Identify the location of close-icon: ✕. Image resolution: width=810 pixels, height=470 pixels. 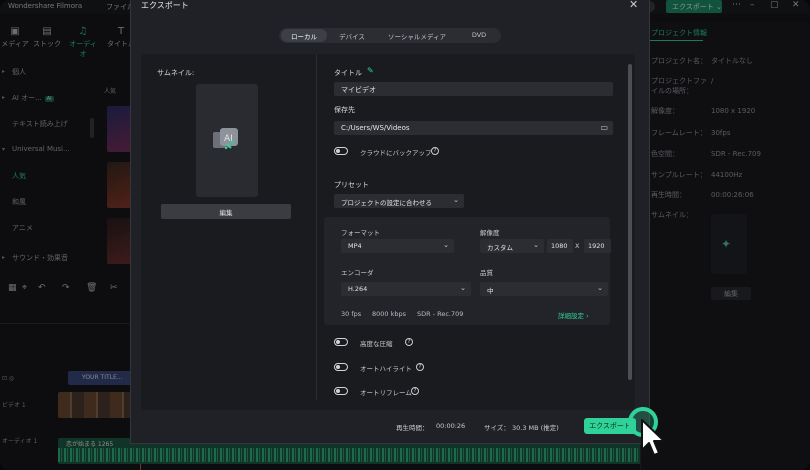
(633, 5).